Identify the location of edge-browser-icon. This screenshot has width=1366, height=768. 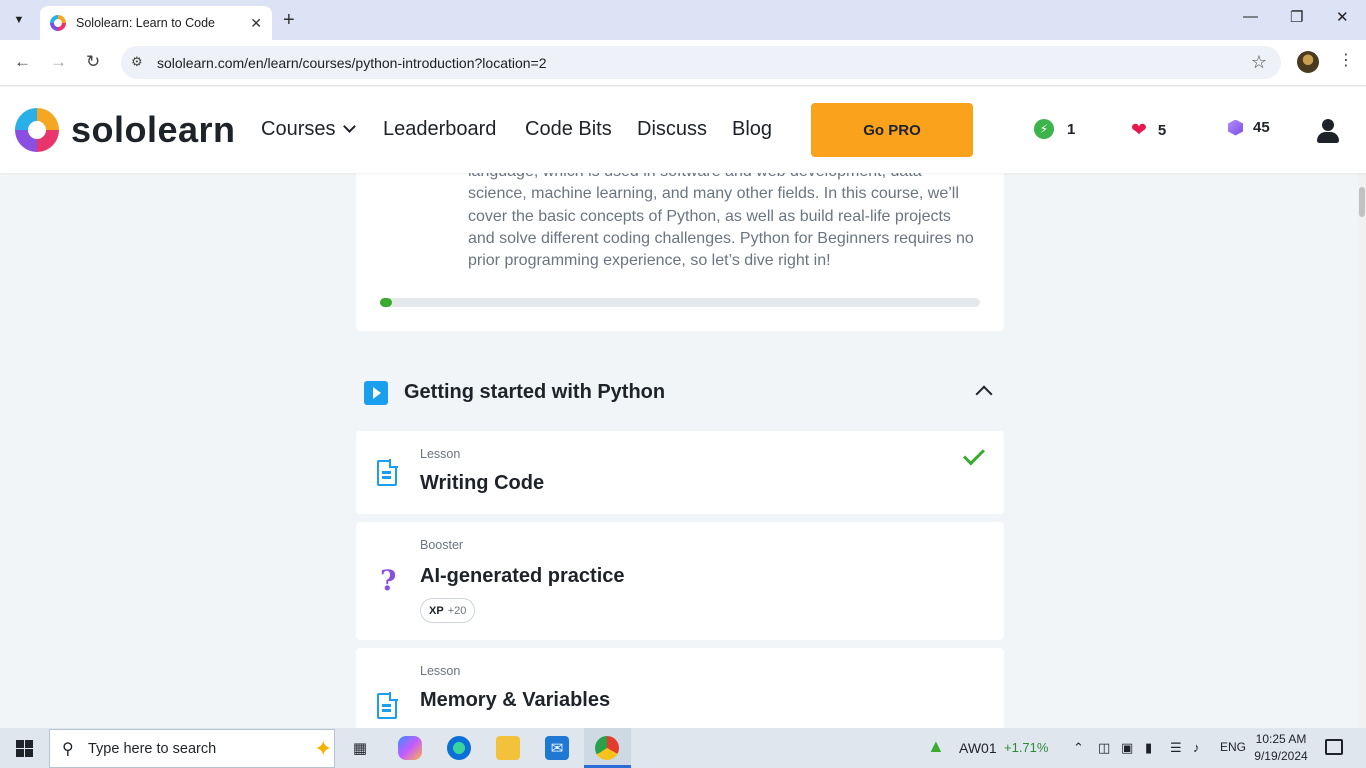
(459, 748).